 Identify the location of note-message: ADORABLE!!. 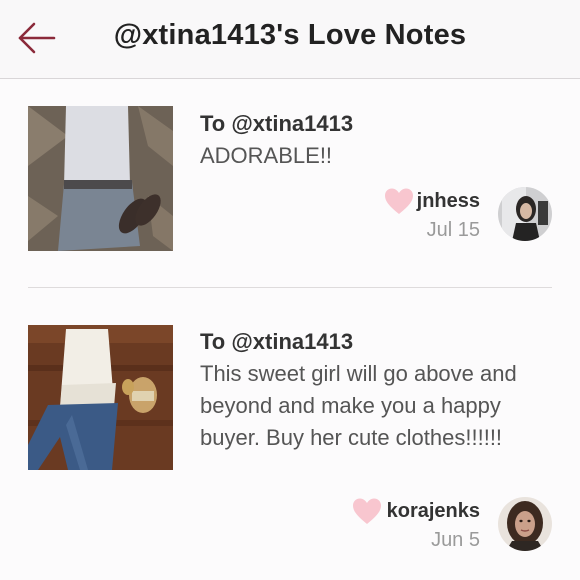
(266, 155).